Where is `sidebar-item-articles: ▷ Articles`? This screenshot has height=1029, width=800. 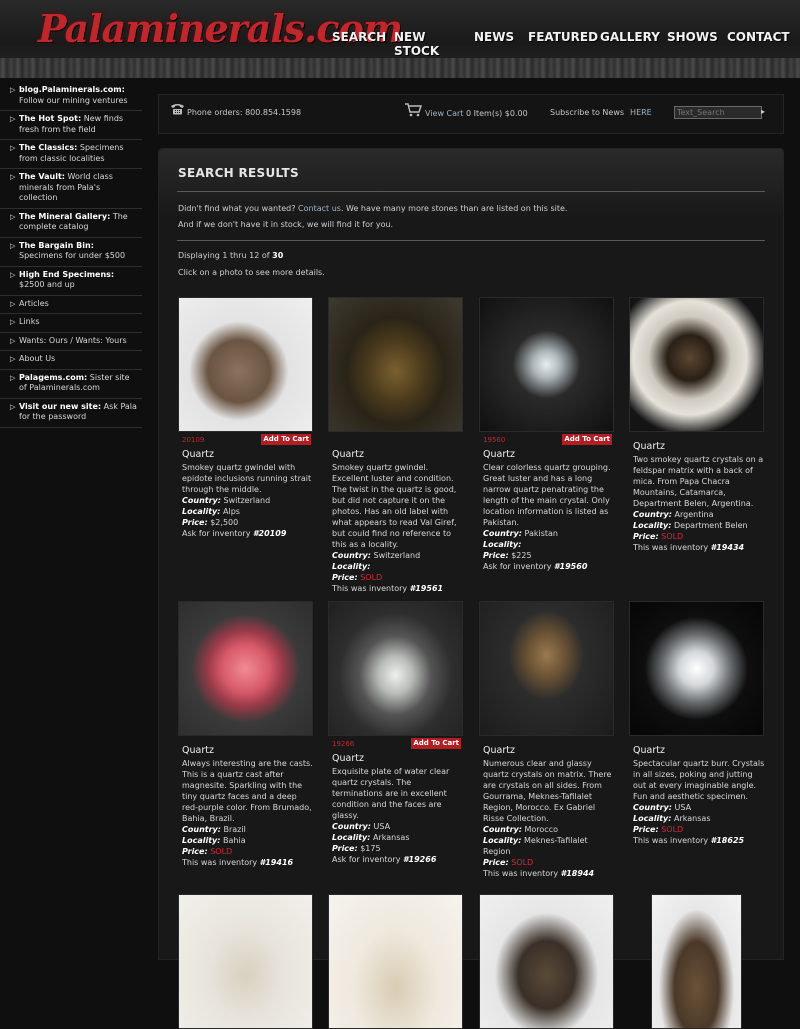 sidebar-item-articles: ▷ Articles is located at coordinates (71, 305).